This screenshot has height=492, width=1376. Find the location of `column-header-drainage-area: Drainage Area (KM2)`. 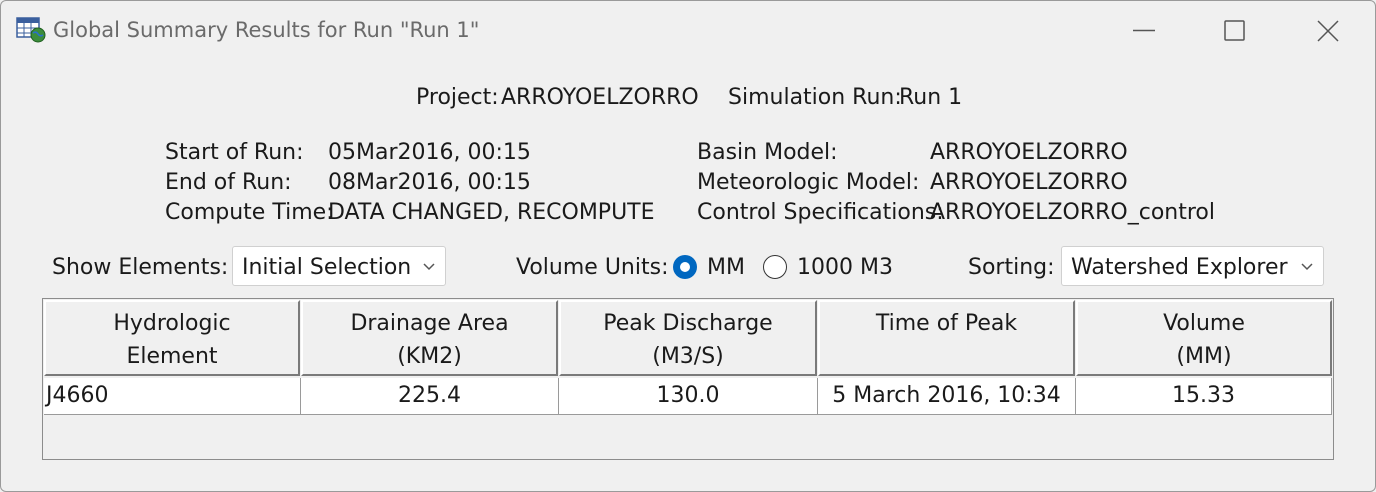

column-header-drainage-area: Drainage Area (KM2) is located at coordinates (429, 338).